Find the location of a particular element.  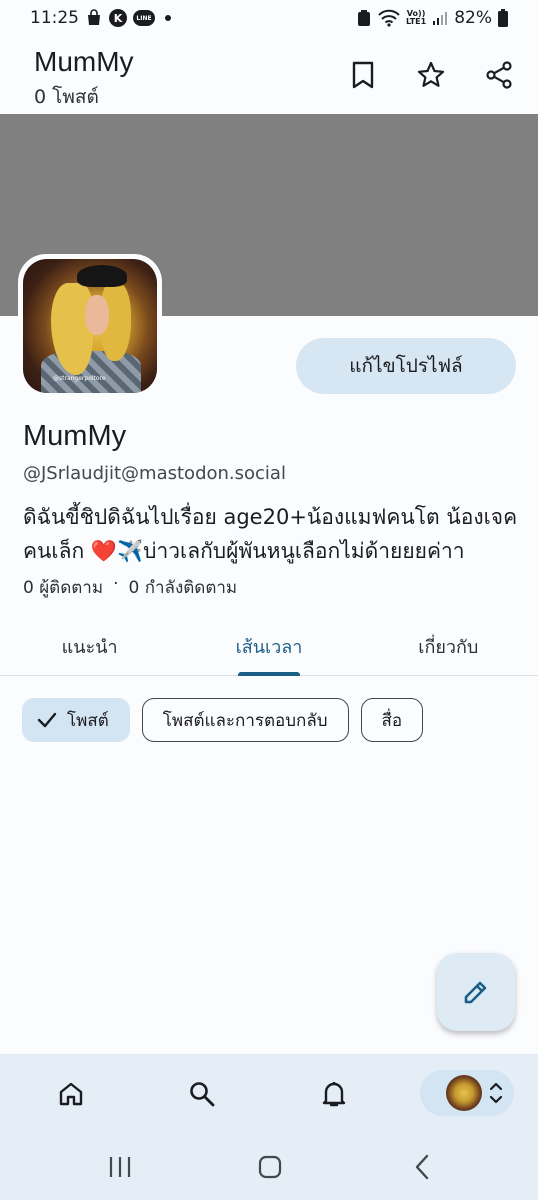

system-navigation-bar is located at coordinates (269, 1167).